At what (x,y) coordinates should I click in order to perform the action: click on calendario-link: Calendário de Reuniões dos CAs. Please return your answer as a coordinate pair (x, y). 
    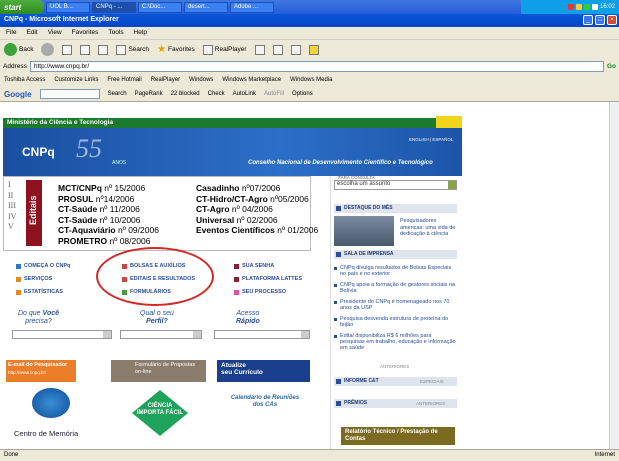
    Looking at the image, I should click on (265, 402).